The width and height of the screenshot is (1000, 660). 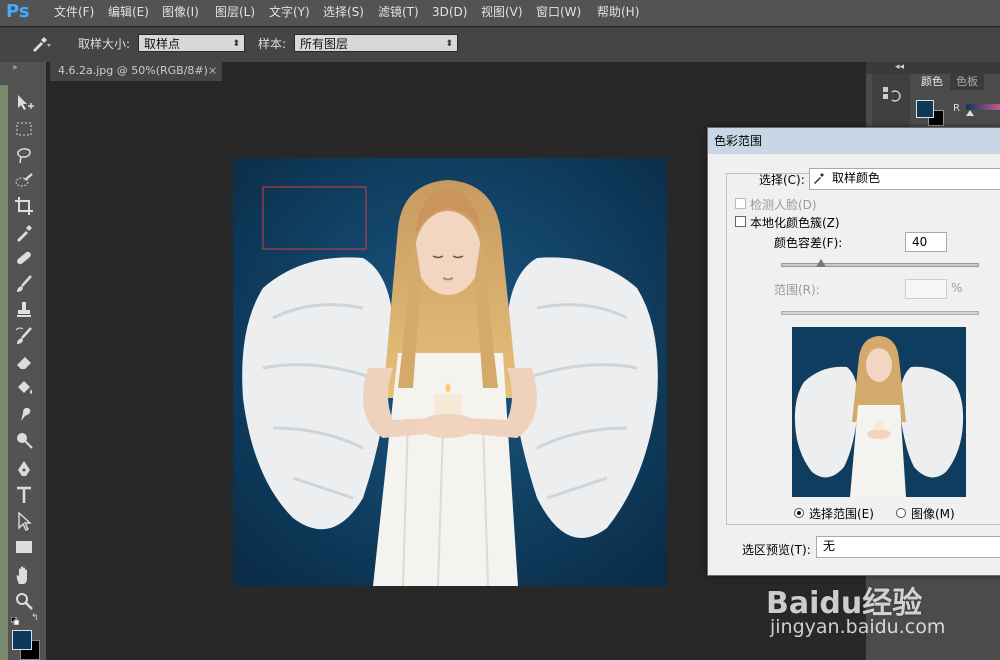 What do you see at coordinates (854, 141) in the screenshot?
I see `dialog-title-bar: 色彩范围` at bounding box center [854, 141].